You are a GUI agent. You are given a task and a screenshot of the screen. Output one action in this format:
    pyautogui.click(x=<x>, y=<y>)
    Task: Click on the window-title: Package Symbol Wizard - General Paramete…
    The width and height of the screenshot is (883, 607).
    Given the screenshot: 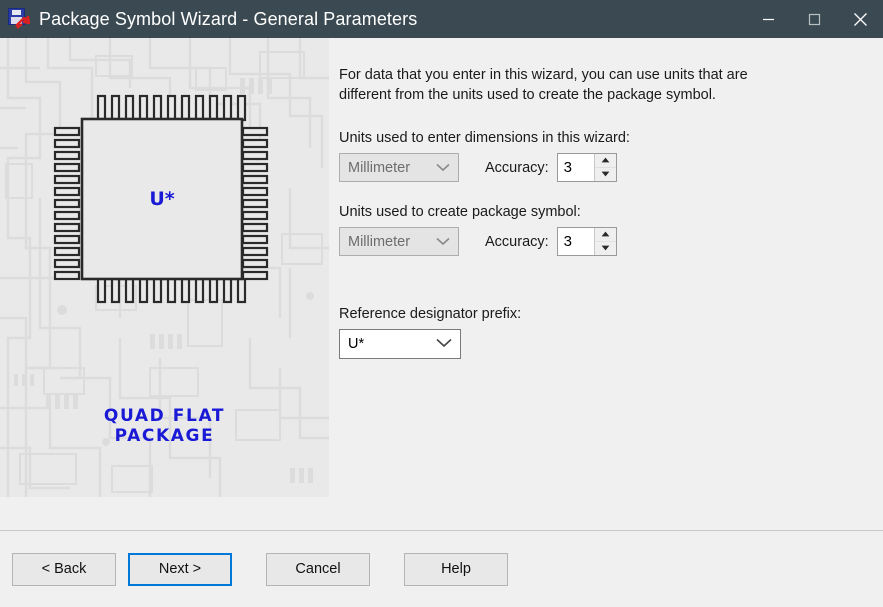 What is the action you would take?
    pyautogui.click(x=228, y=18)
    